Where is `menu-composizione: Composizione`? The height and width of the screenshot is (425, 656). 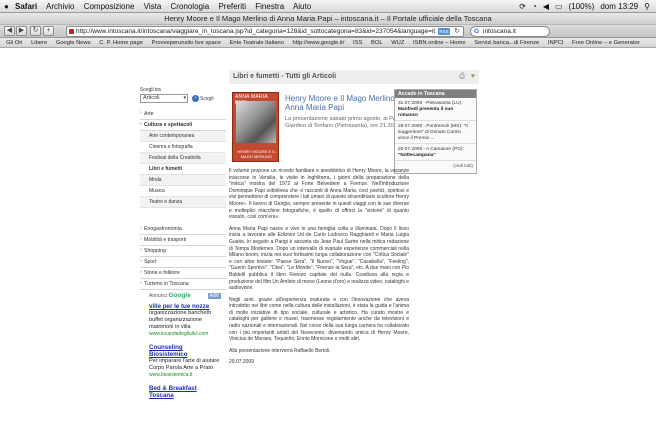 menu-composizione: Composizione is located at coordinates (109, 6).